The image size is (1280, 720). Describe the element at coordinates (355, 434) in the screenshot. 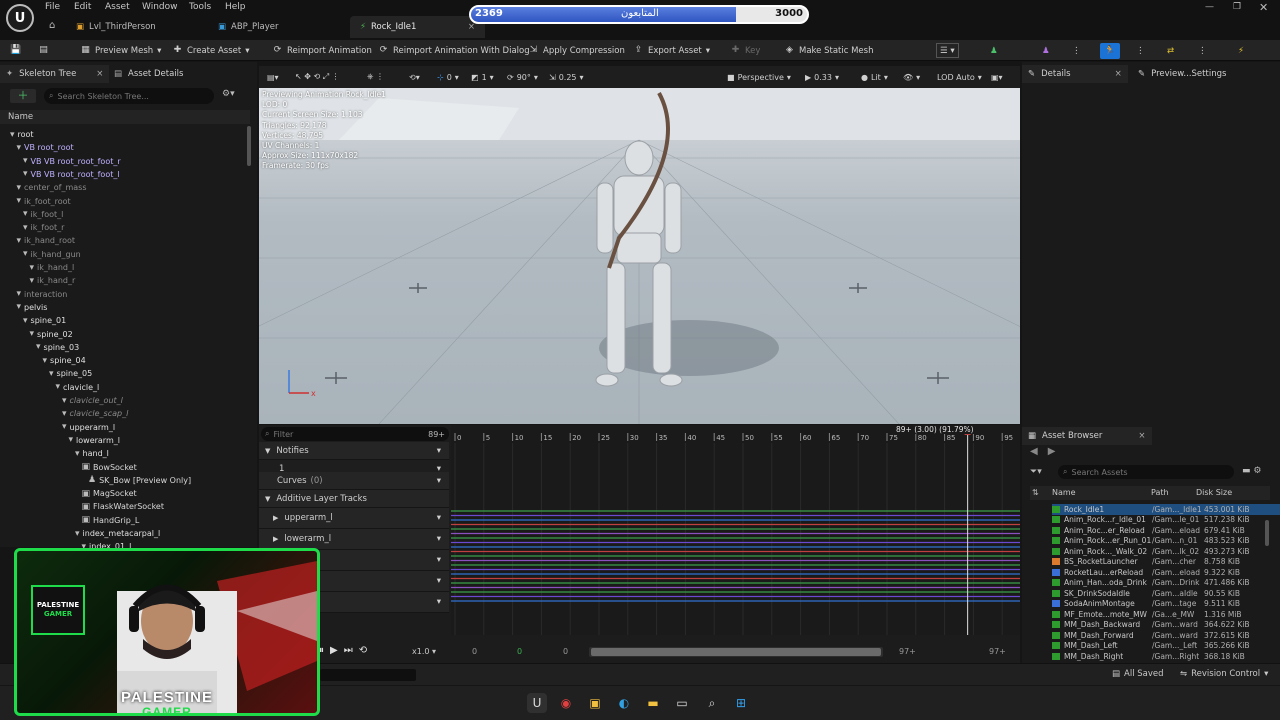

I see `timeline-filter-input: ⌕ Filter 89+` at that location.